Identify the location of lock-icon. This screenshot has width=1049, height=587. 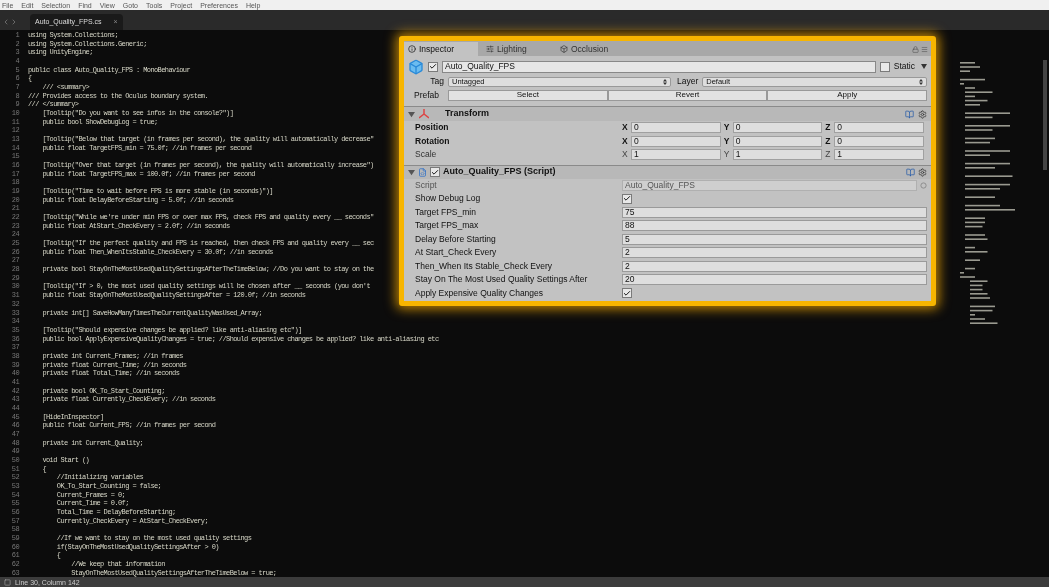
(915, 49).